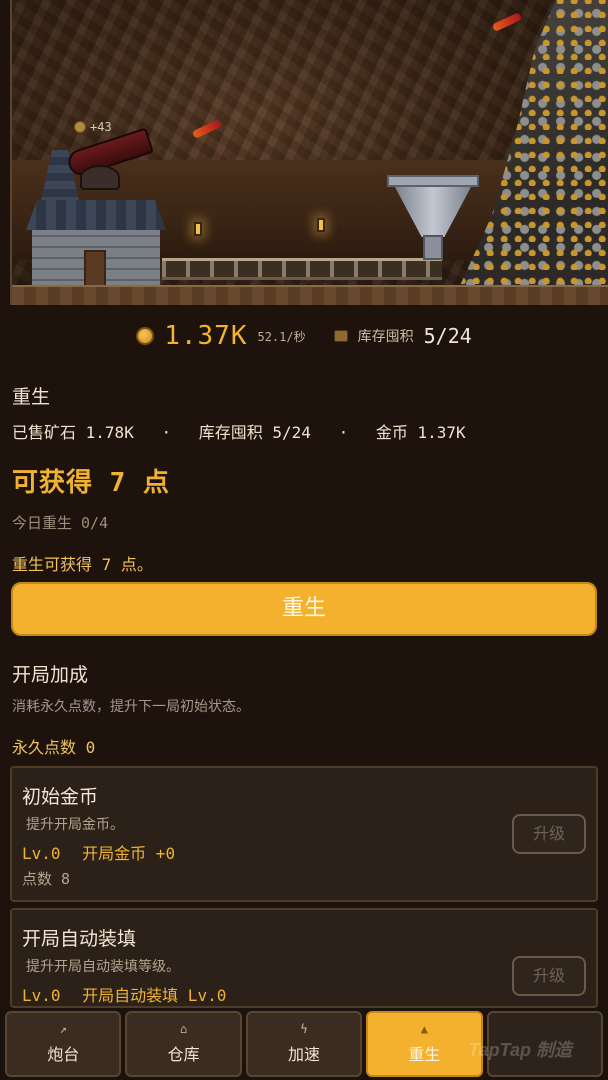 This screenshot has width=608, height=1080. I want to click on start-bonus-title: 开局加成, so click(50, 675).